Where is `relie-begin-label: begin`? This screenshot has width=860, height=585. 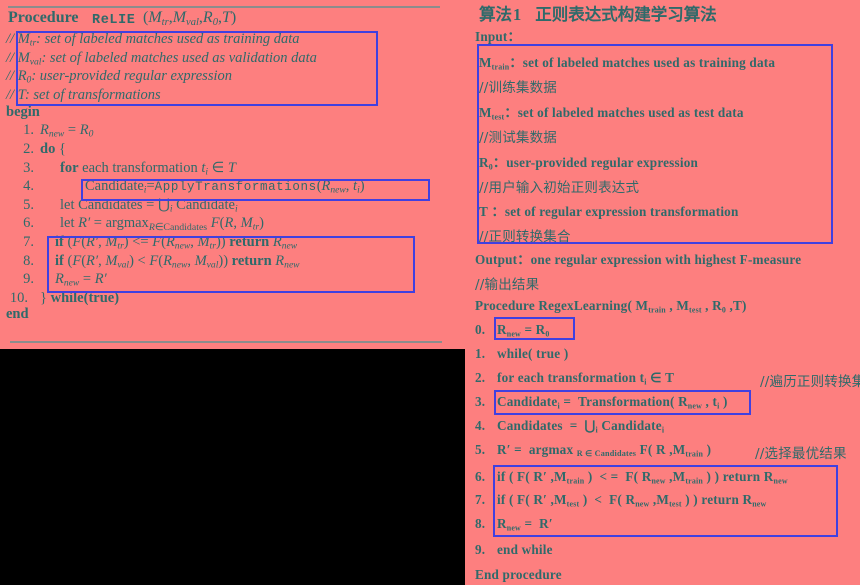 relie-begin-label: begin is located at coordinates (23, 112).